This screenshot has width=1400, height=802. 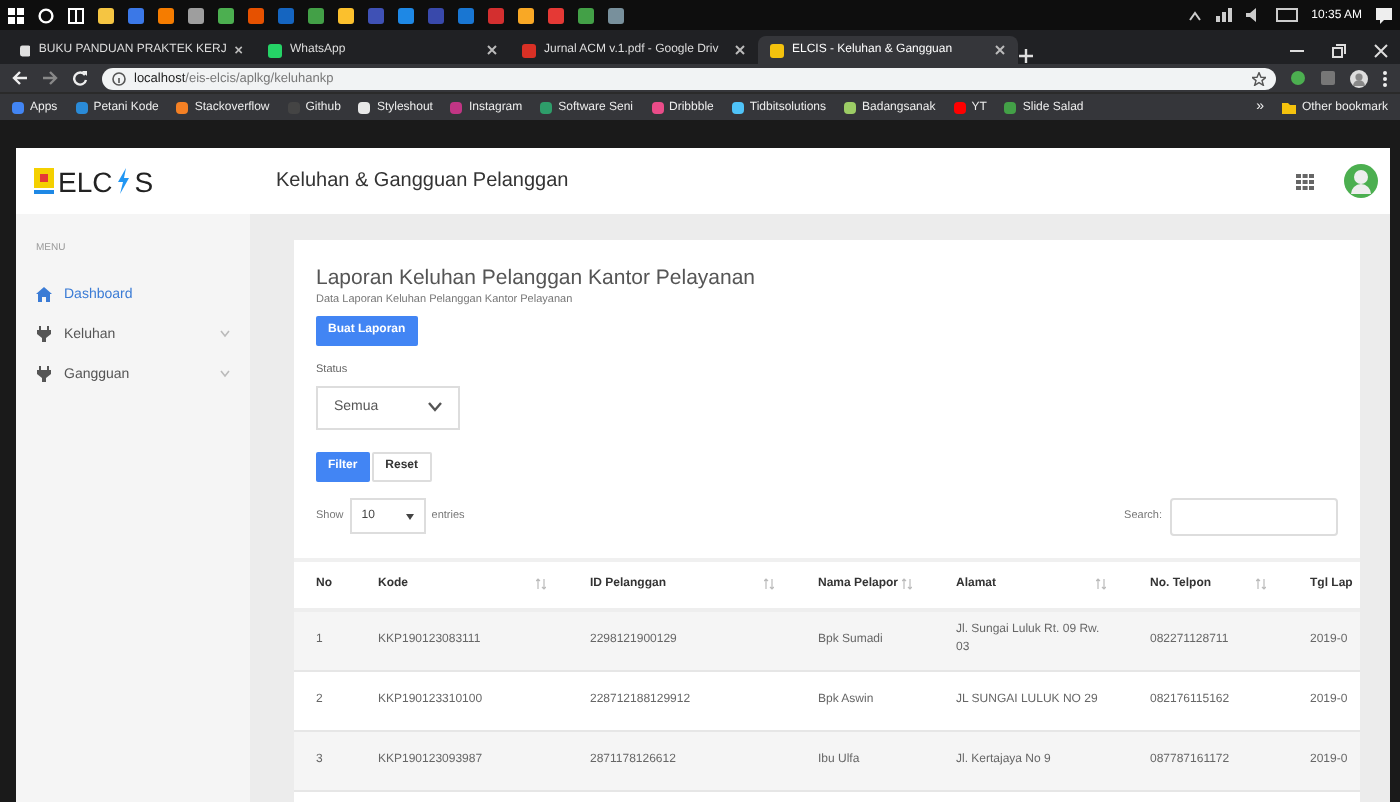 What do you see at coordinates (50, 78) in the screenshot?
I see `forward-arrow-icon` at bounding box center [50, 78].